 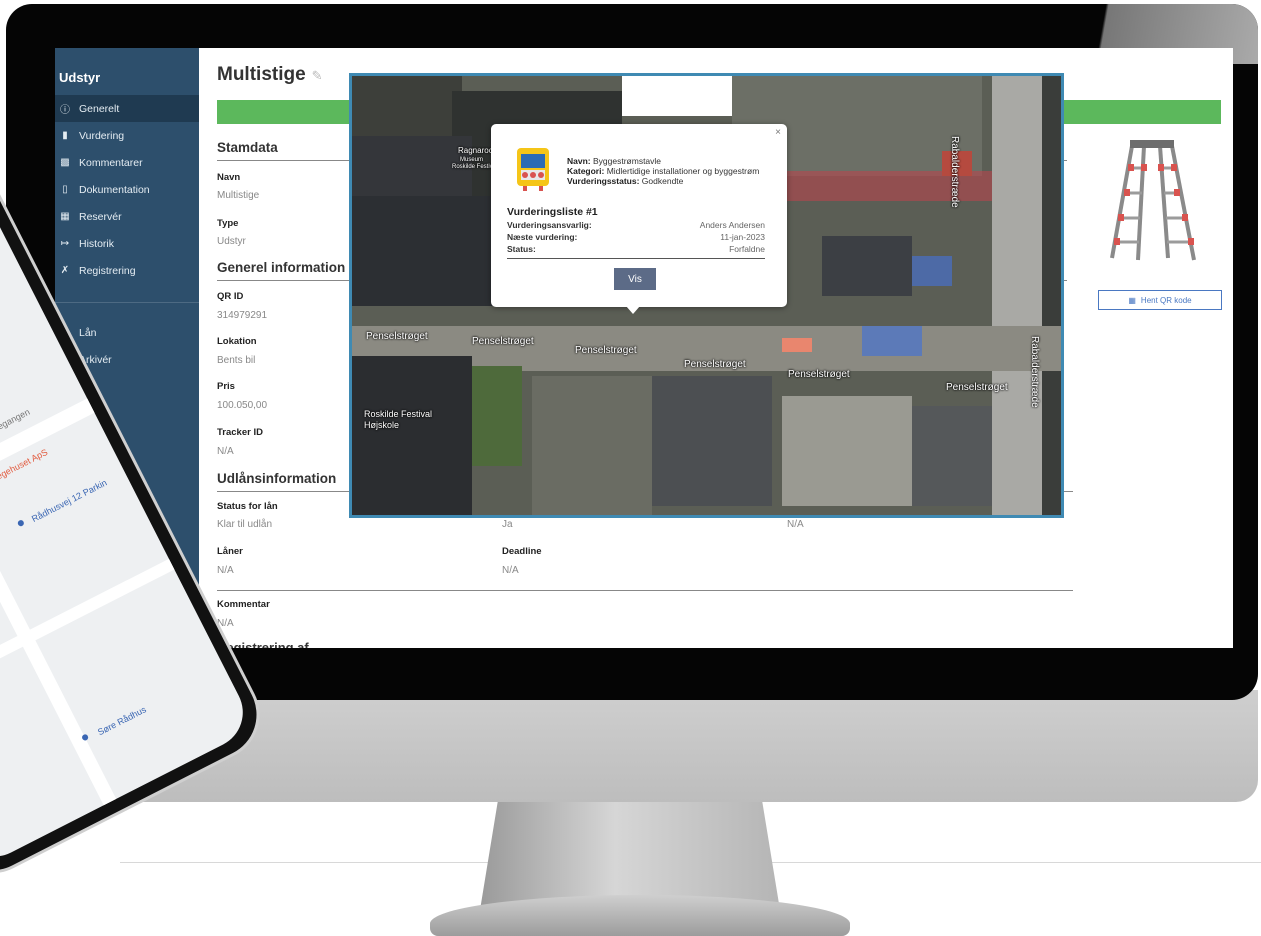 I want to click on field-value-lokation: Bents bil, so click(x=236, y=360).